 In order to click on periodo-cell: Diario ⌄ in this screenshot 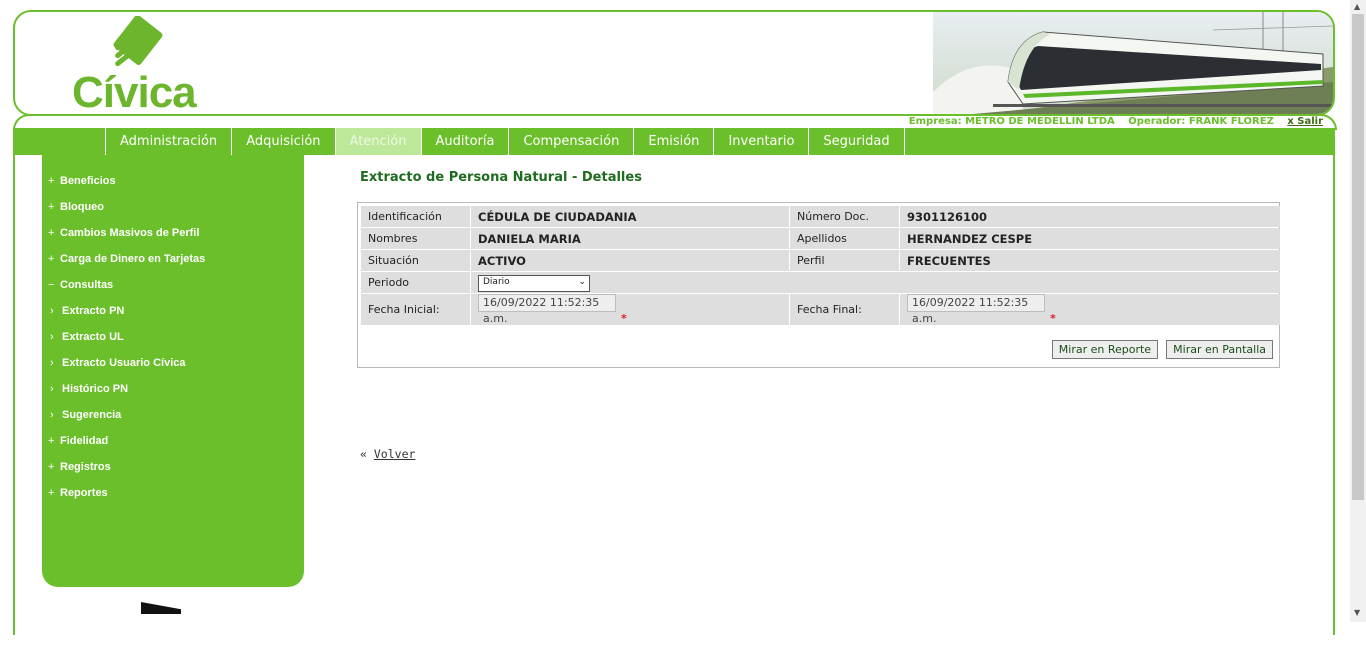, I will do `click(875, 282)`.